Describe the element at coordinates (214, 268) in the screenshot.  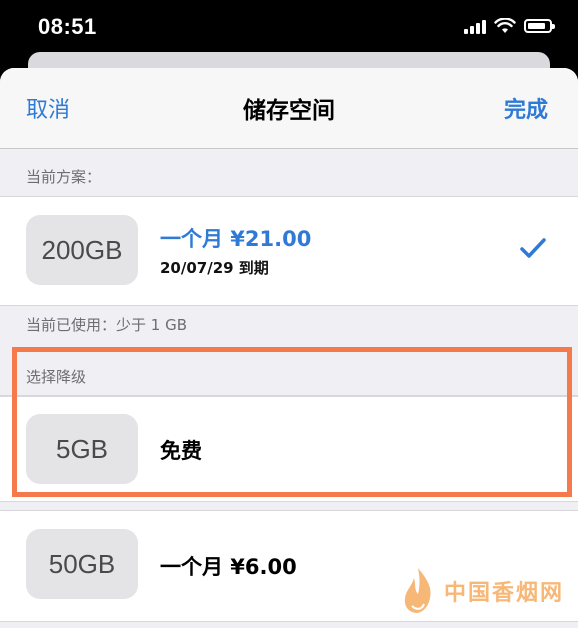
I see `plan-expiry: 20/07/29 到期` at that location.